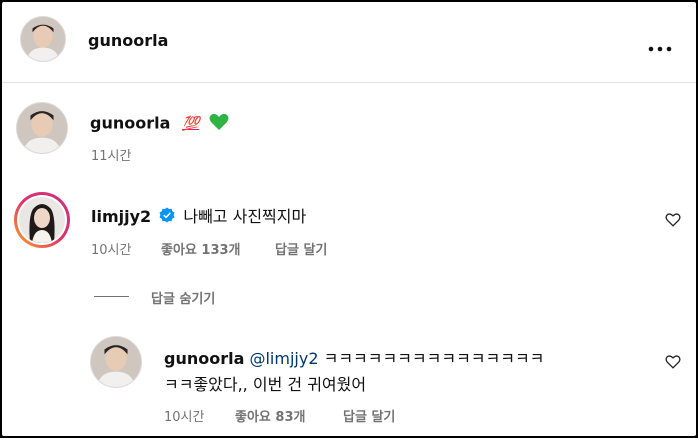 The image size is (698, 438). I want to click on header-username: gunoorla, so click(128, 40).